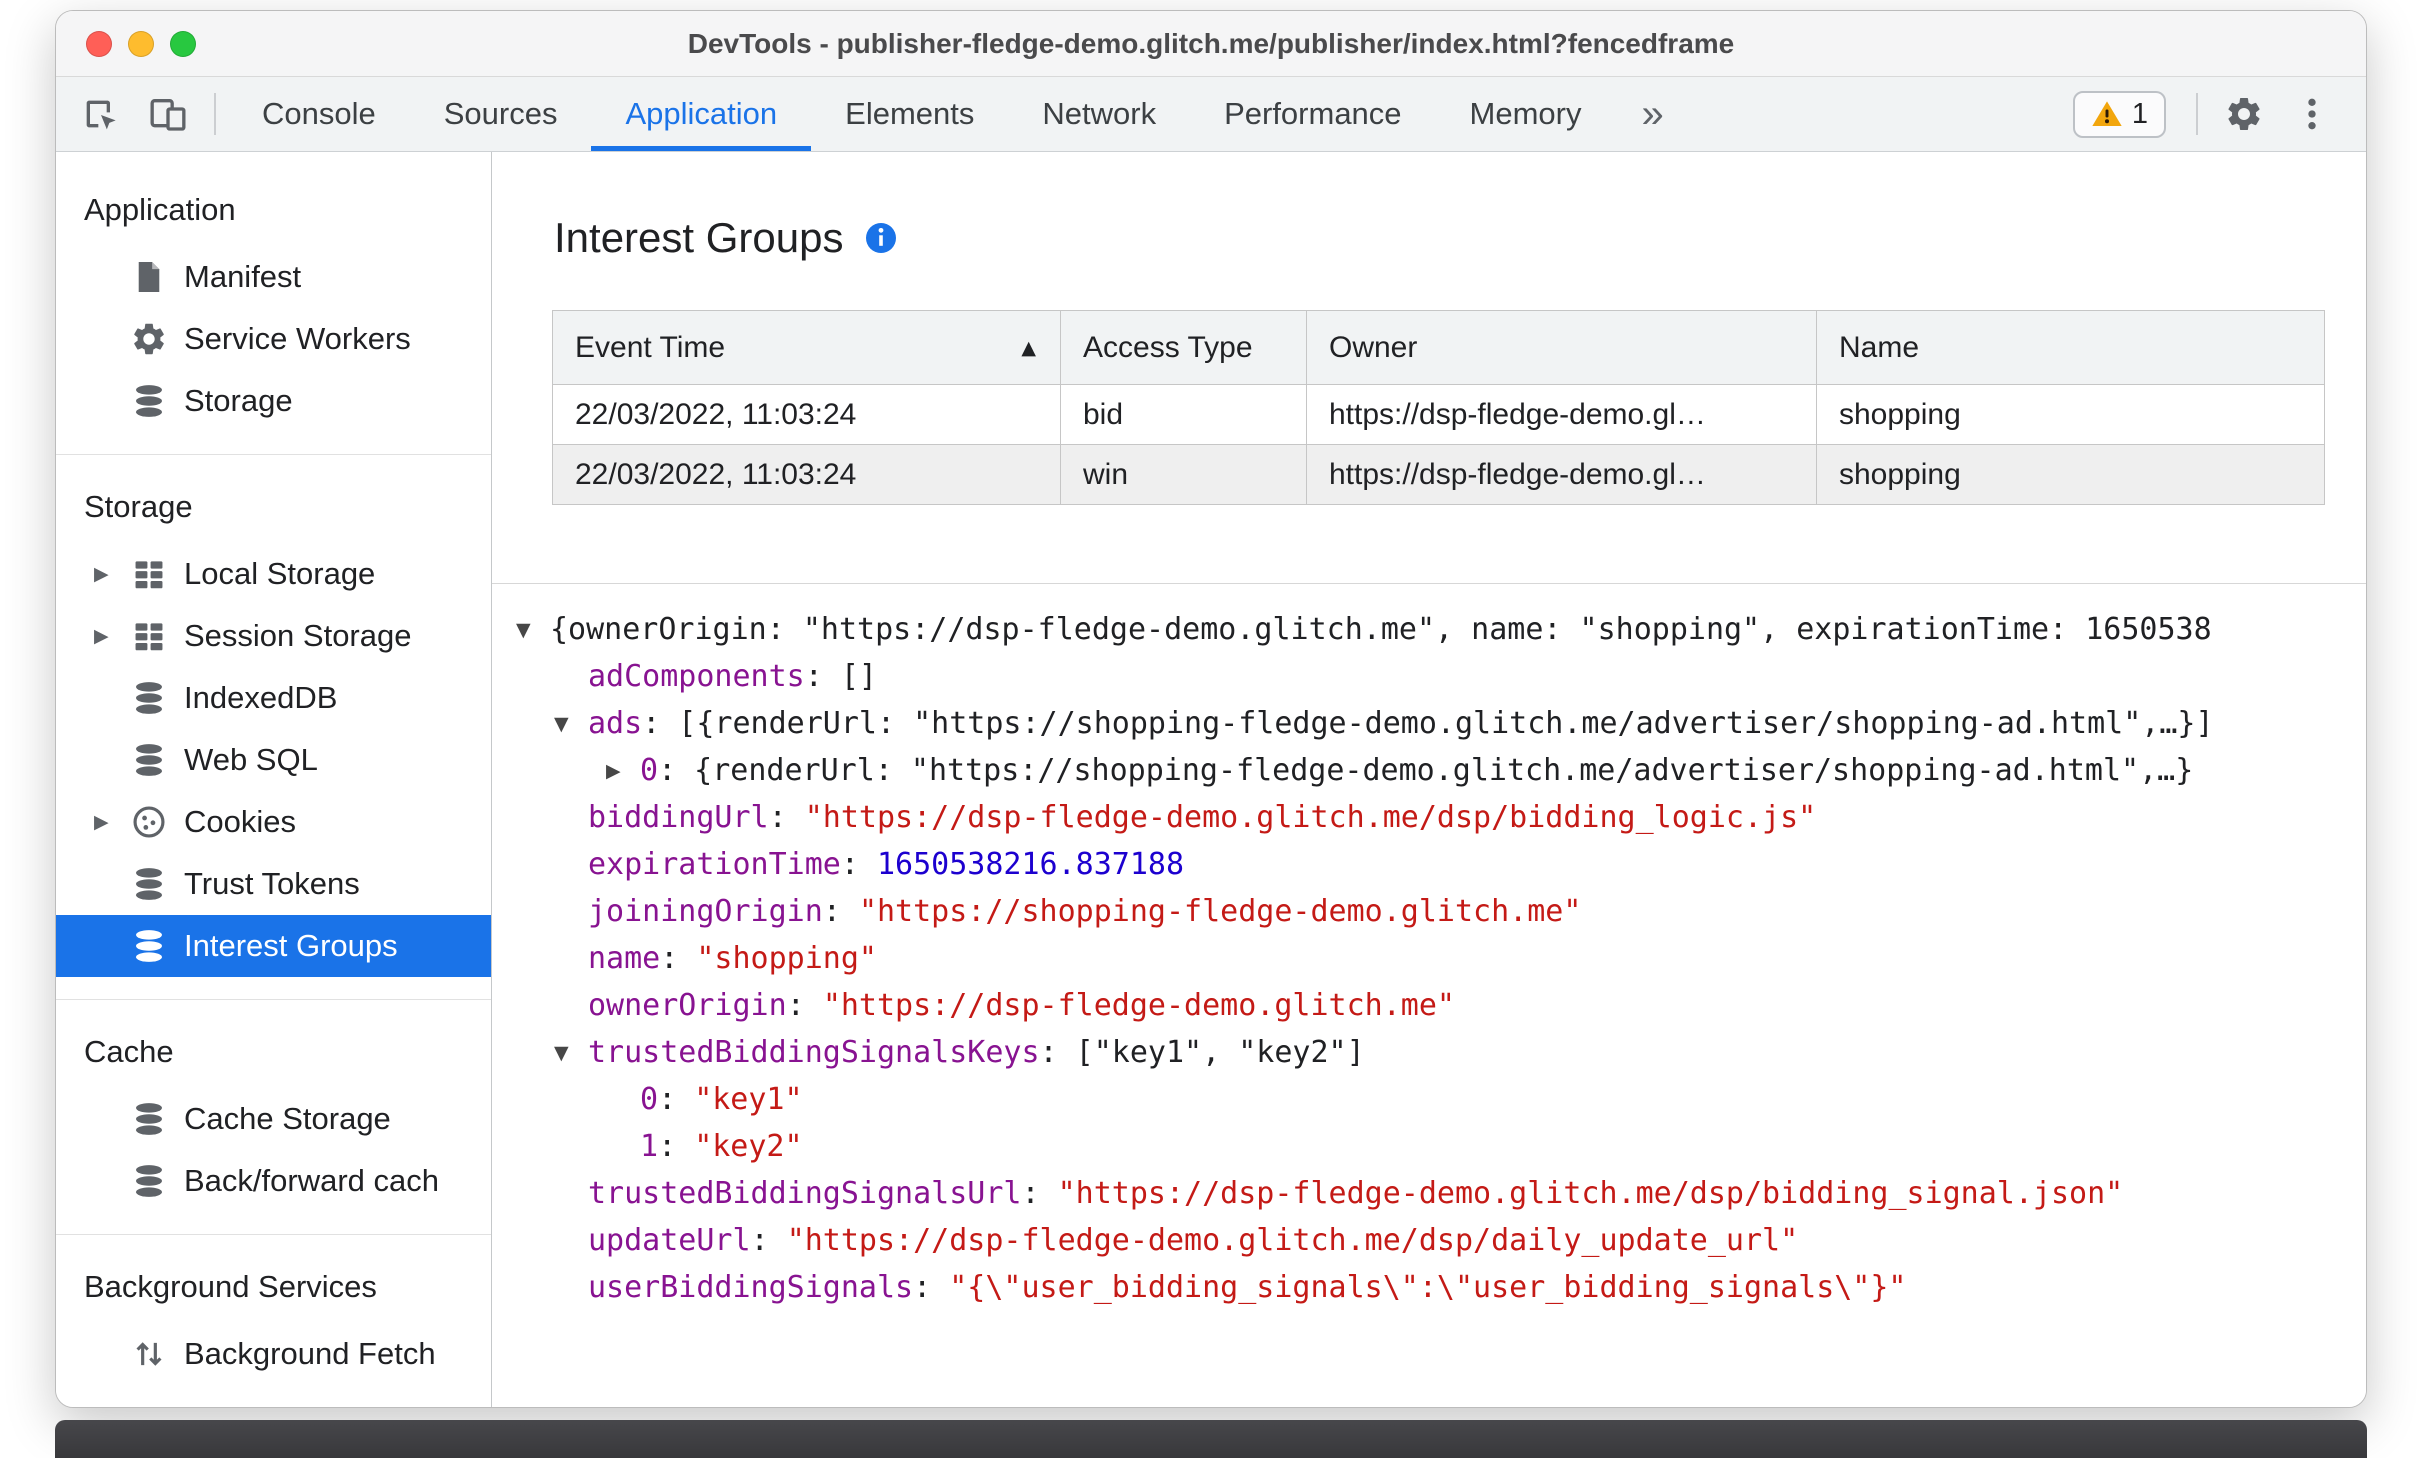 Image resolution: width=2422 pixels, height=1458 pixels. Describe the element at coordinates (141, 43) in the screenshot. I see `minimize-window-button` at that location.